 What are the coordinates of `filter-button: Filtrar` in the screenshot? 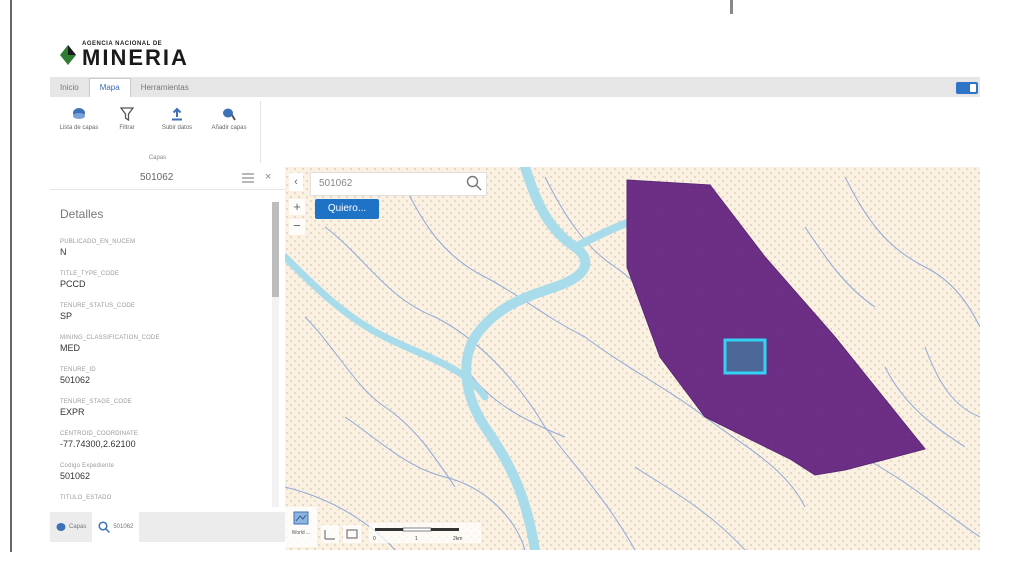 It's located at (127, 119).